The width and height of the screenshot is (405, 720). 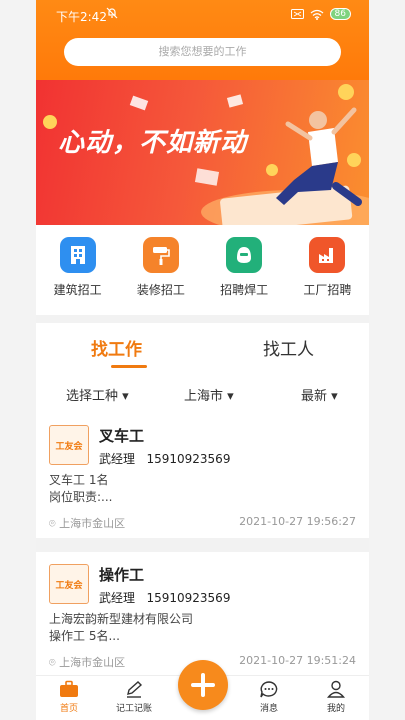 I want to click on job-title: 叉车工, so click(x=122, y=436).